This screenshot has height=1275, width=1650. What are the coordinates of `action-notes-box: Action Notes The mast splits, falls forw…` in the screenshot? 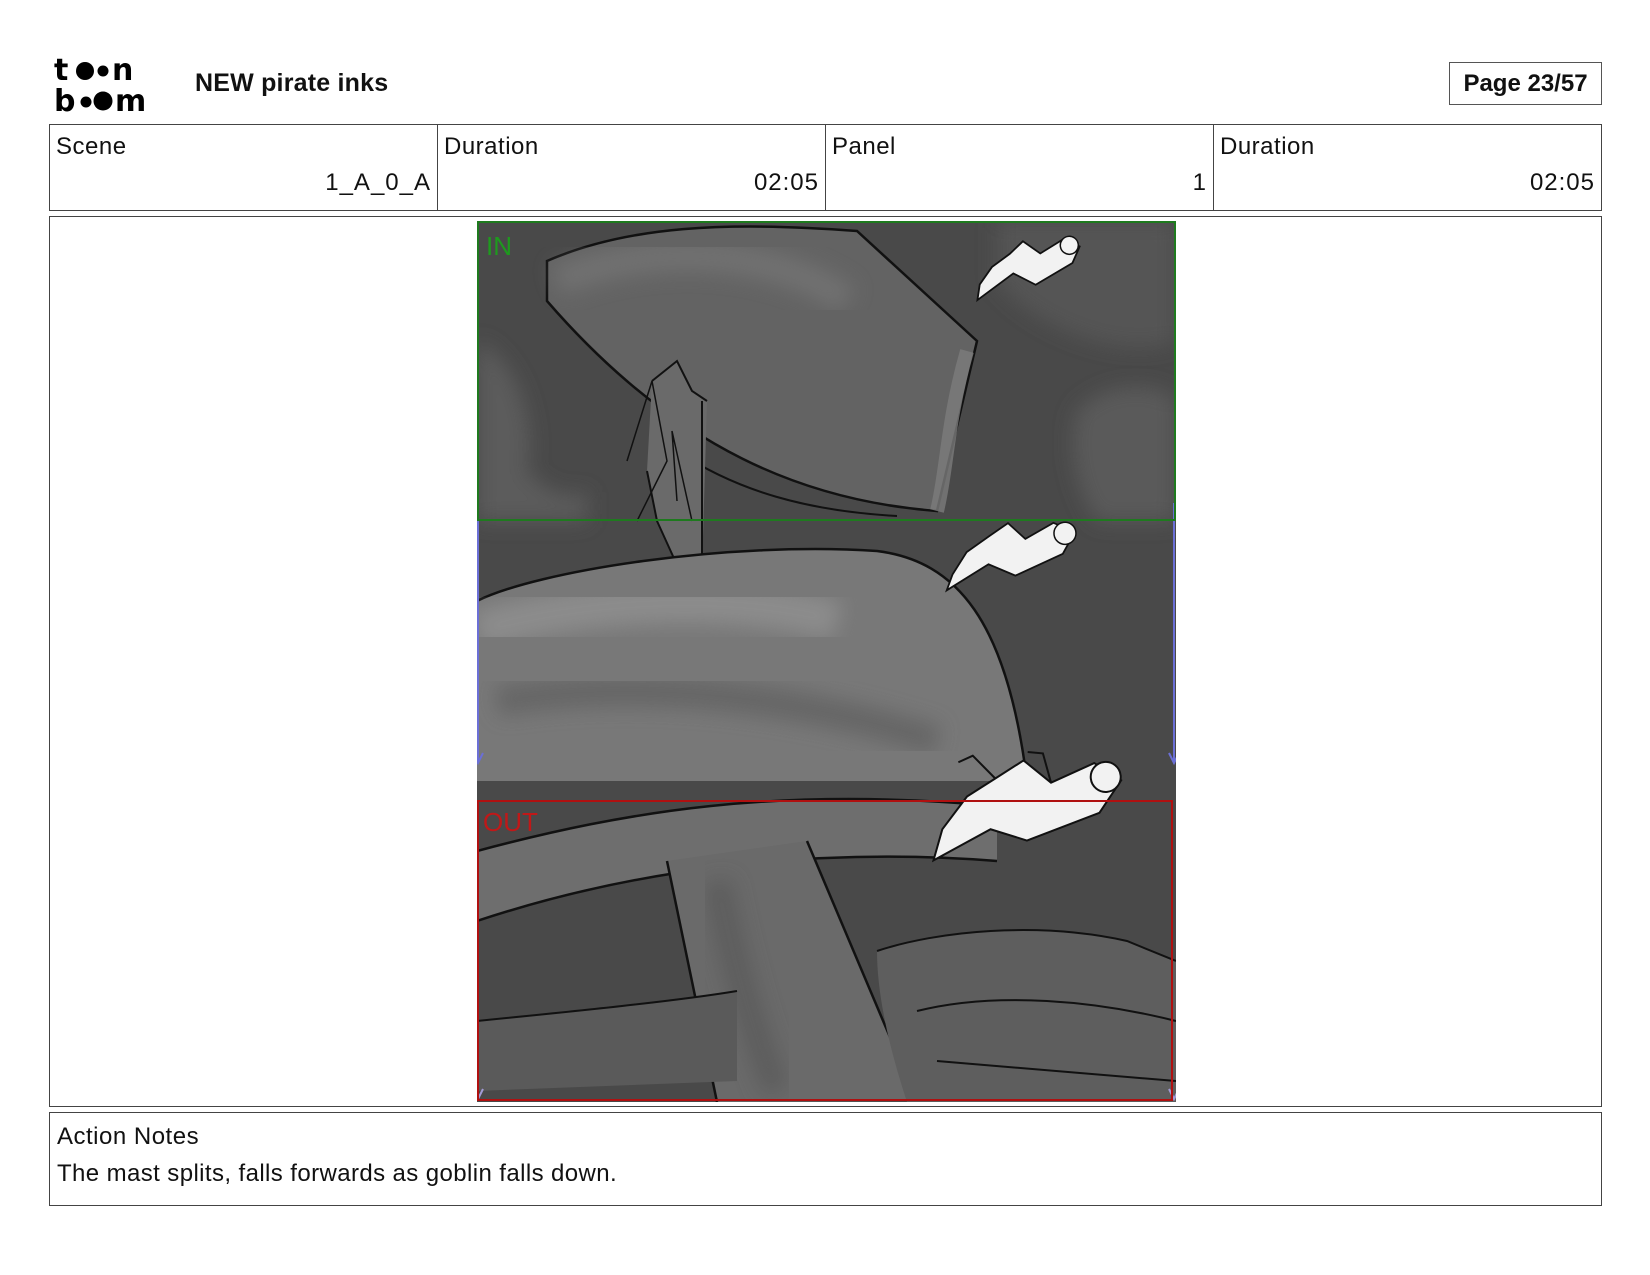 It's located at (825, 1159).